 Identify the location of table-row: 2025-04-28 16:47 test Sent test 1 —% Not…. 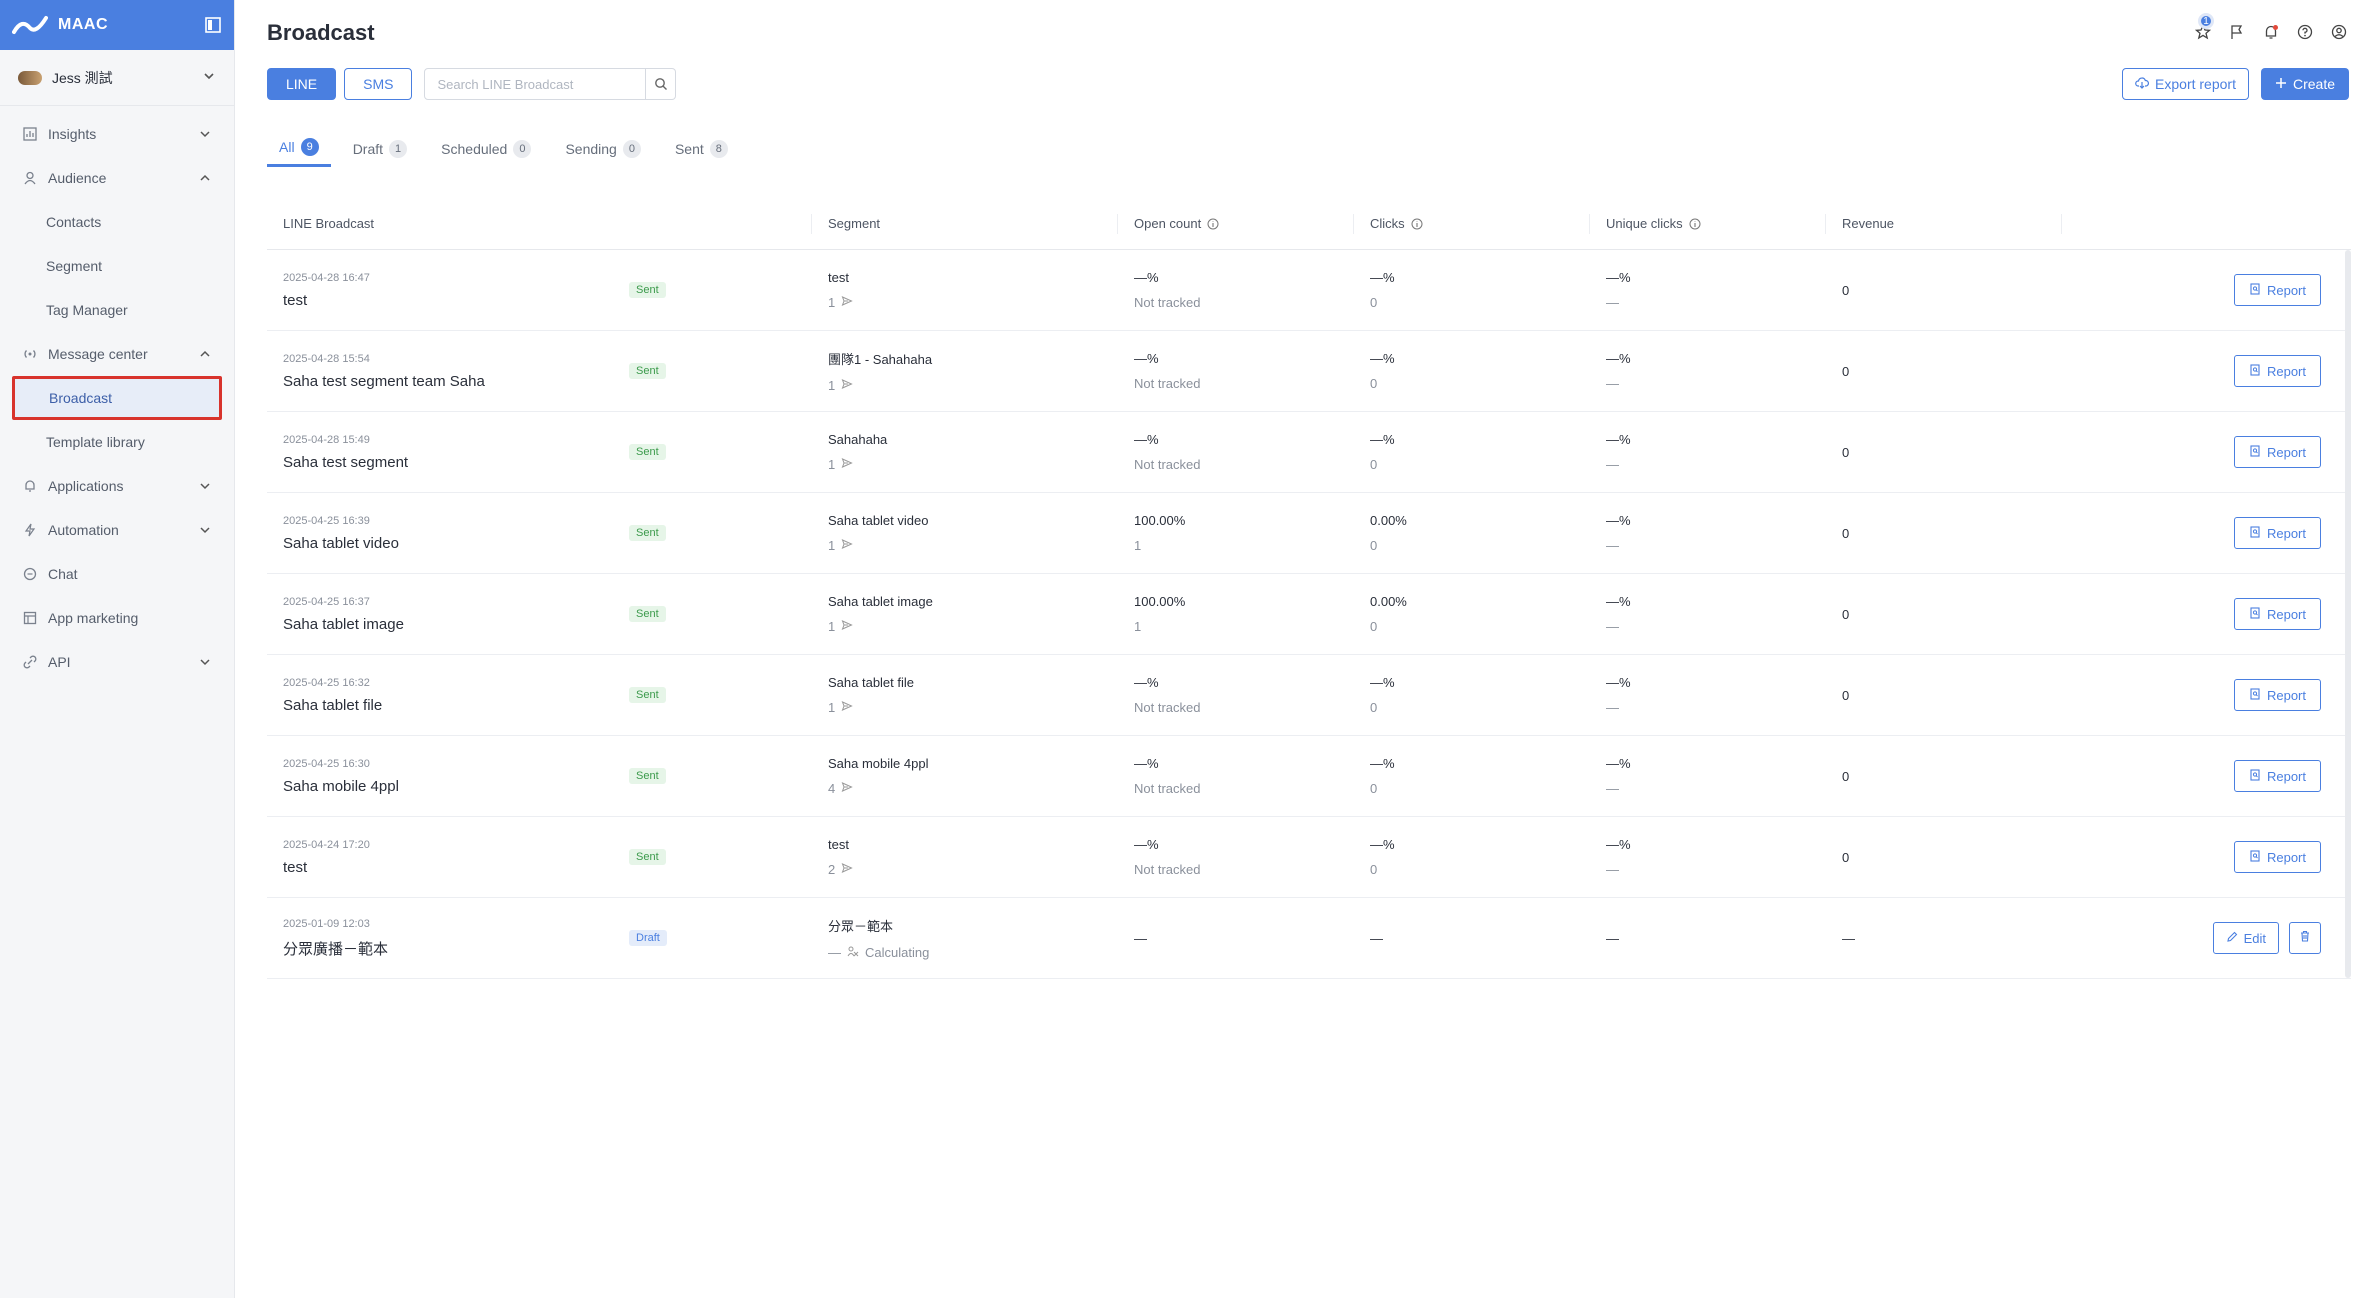
(1309, 290).